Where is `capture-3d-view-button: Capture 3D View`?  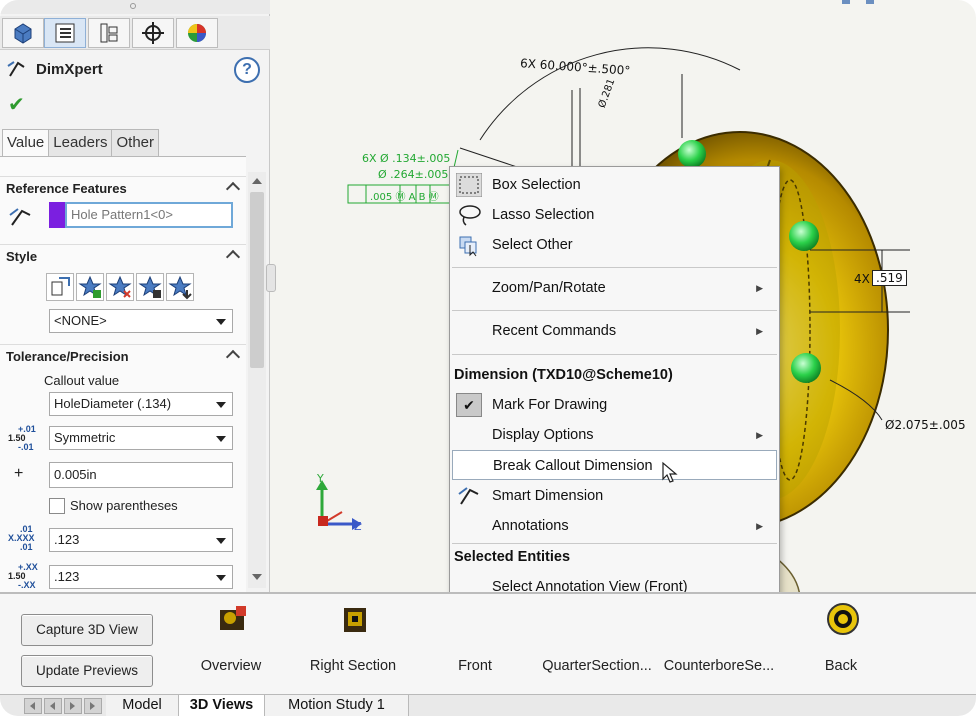 capture-3d-view-button: Capture 3D View is located at coordinates (87, 630).